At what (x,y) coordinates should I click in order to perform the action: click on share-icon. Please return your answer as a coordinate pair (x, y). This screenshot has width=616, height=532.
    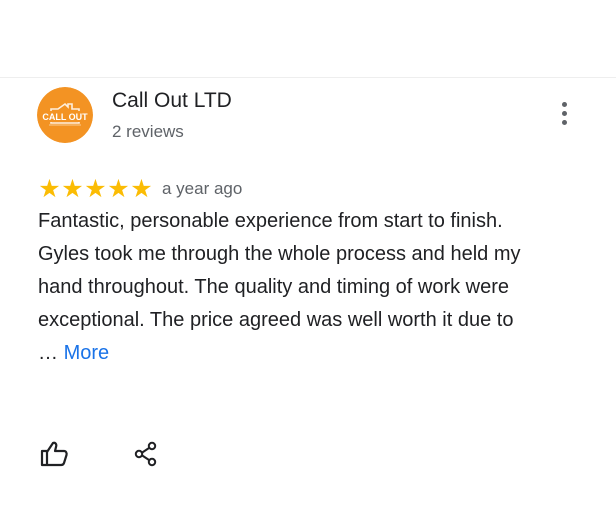
    Looking at the image, I should click on (145, 454).